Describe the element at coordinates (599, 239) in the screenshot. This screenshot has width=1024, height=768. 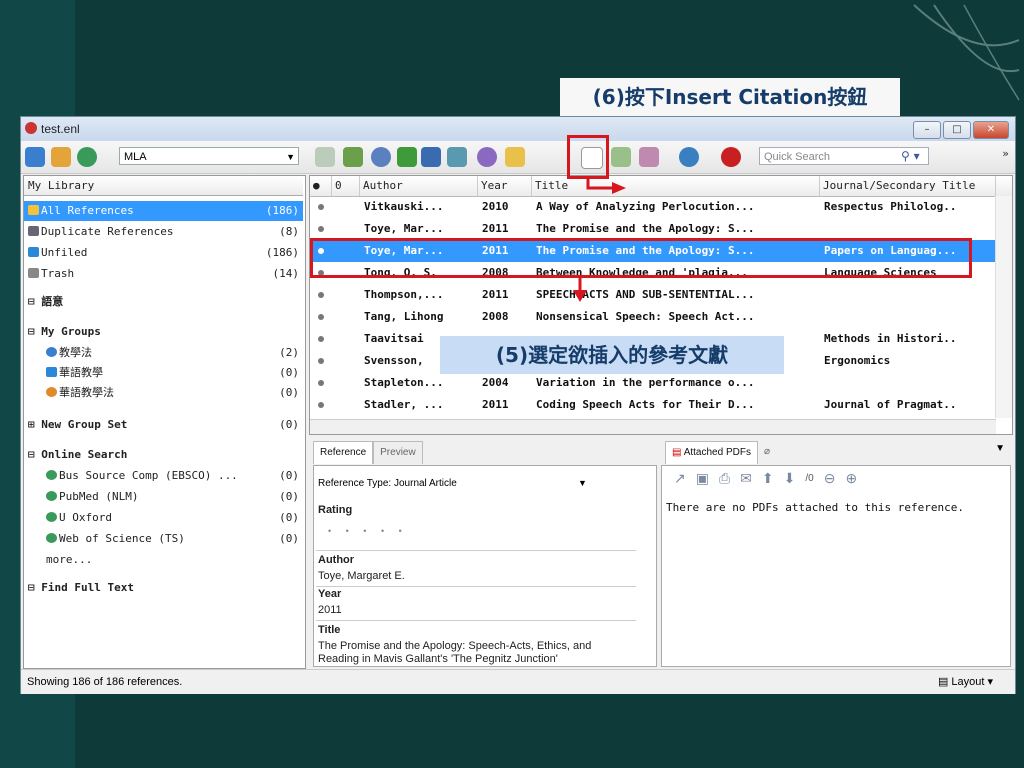
I see `annotation-arrows` at that location.